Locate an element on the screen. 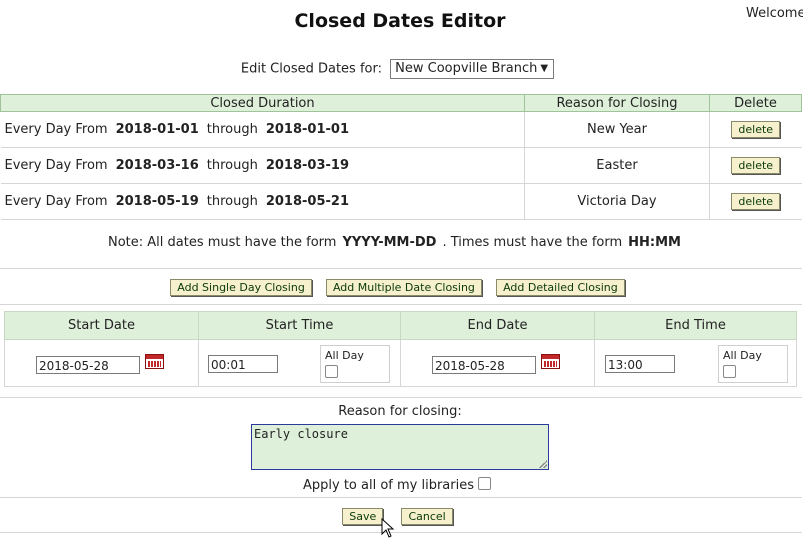 The width and height of the screenshot is (803, 549). reason-textarea: Early closure is located at coordinates (400, 447).